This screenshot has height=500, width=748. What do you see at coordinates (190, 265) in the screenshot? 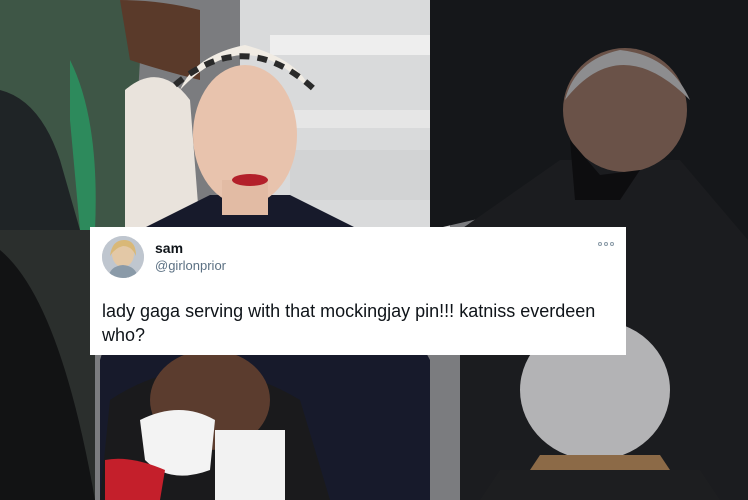
I see `user-handle: @girlonprior` at bounding box center [190, 265].